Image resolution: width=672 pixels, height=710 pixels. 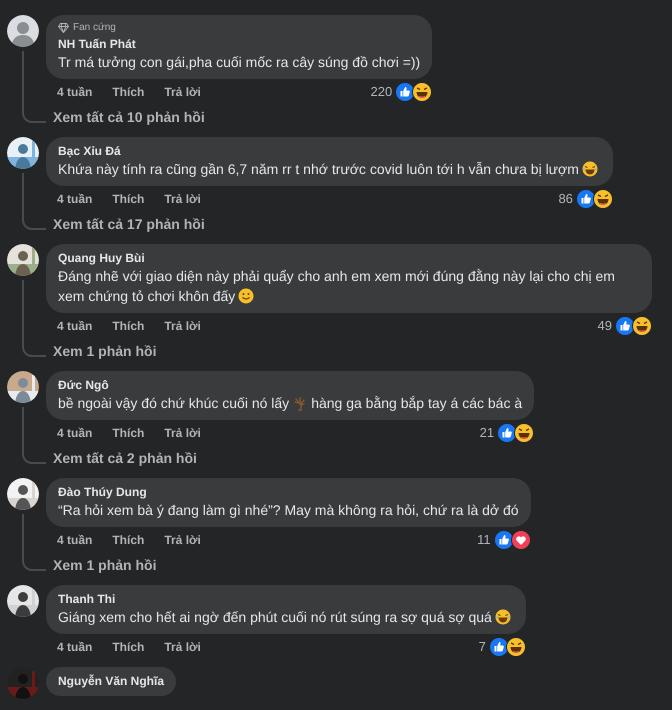 I want to click on author-name: Nguyễn Văn Nghĩa, so click(x=111, y=681).